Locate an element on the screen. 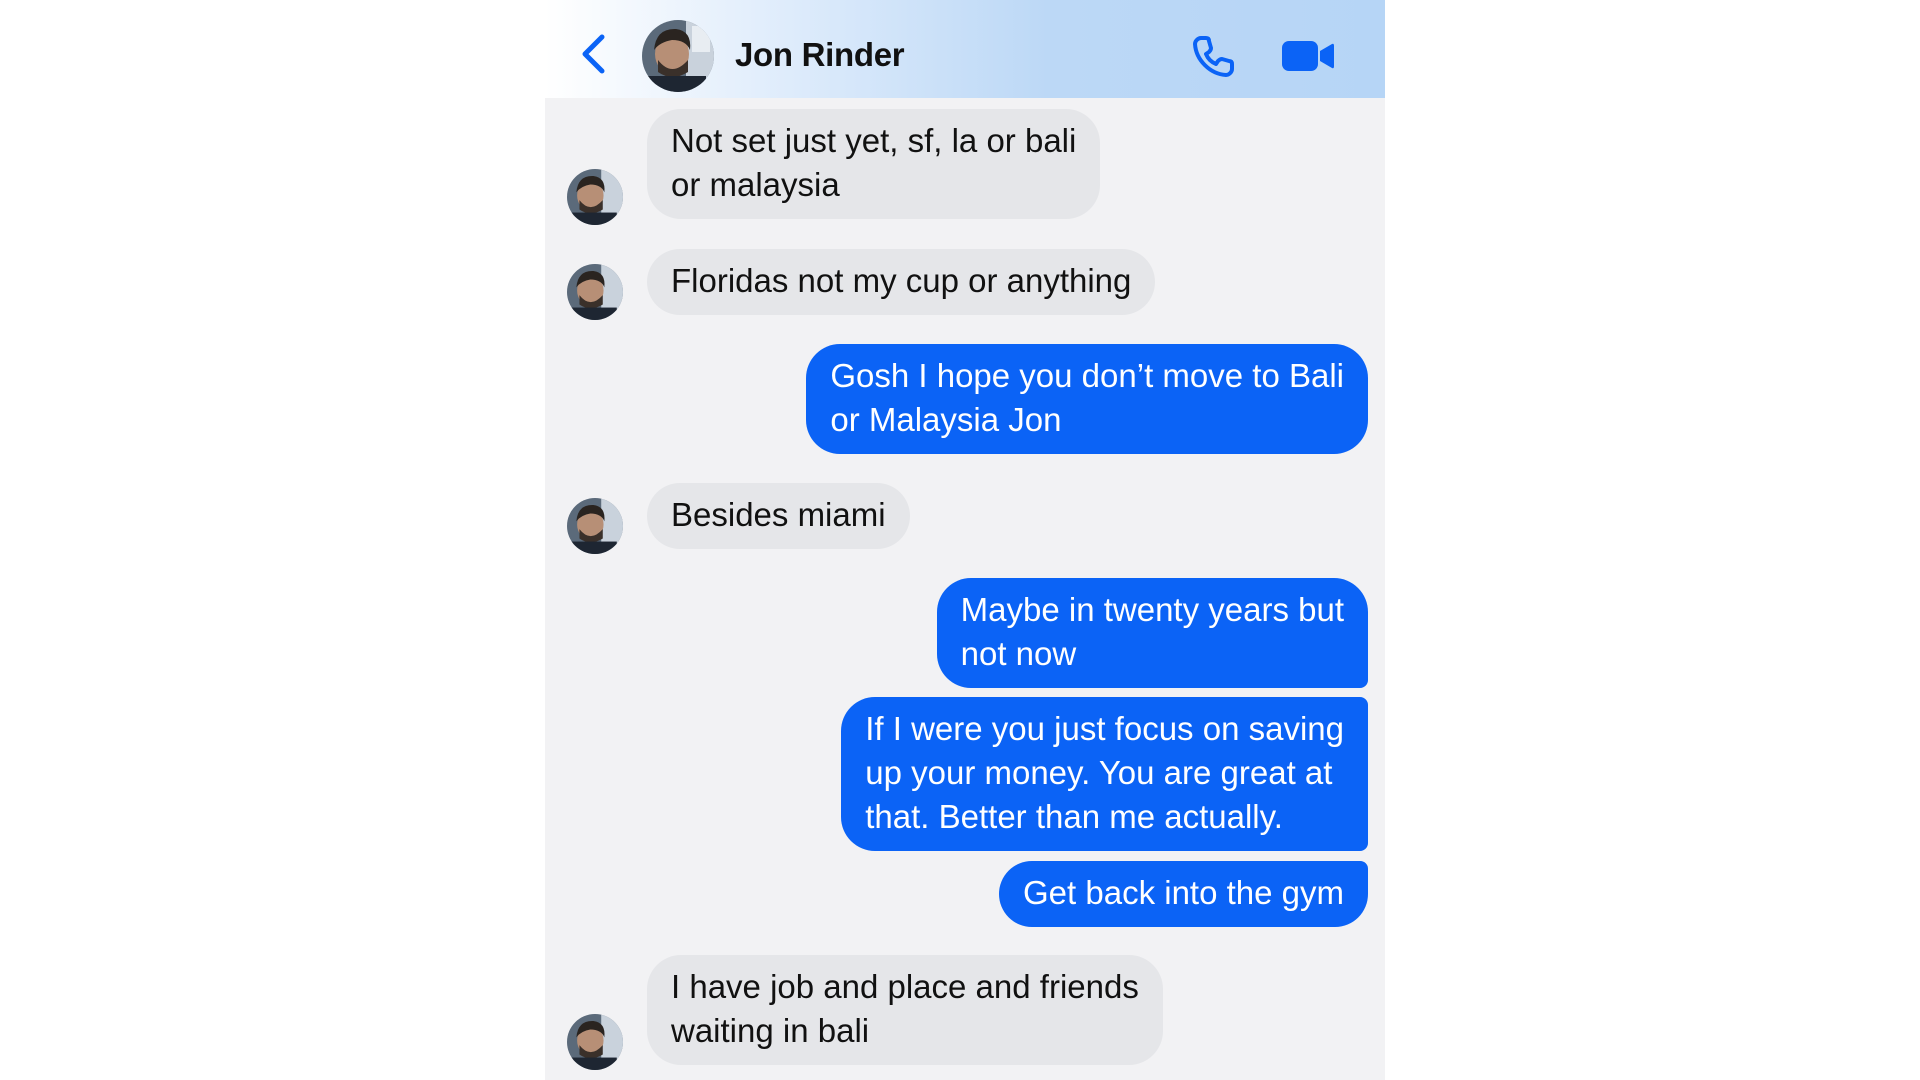  message-bubble-incoming: Floridas not my cup or anything is located at coordinates (901, 282).